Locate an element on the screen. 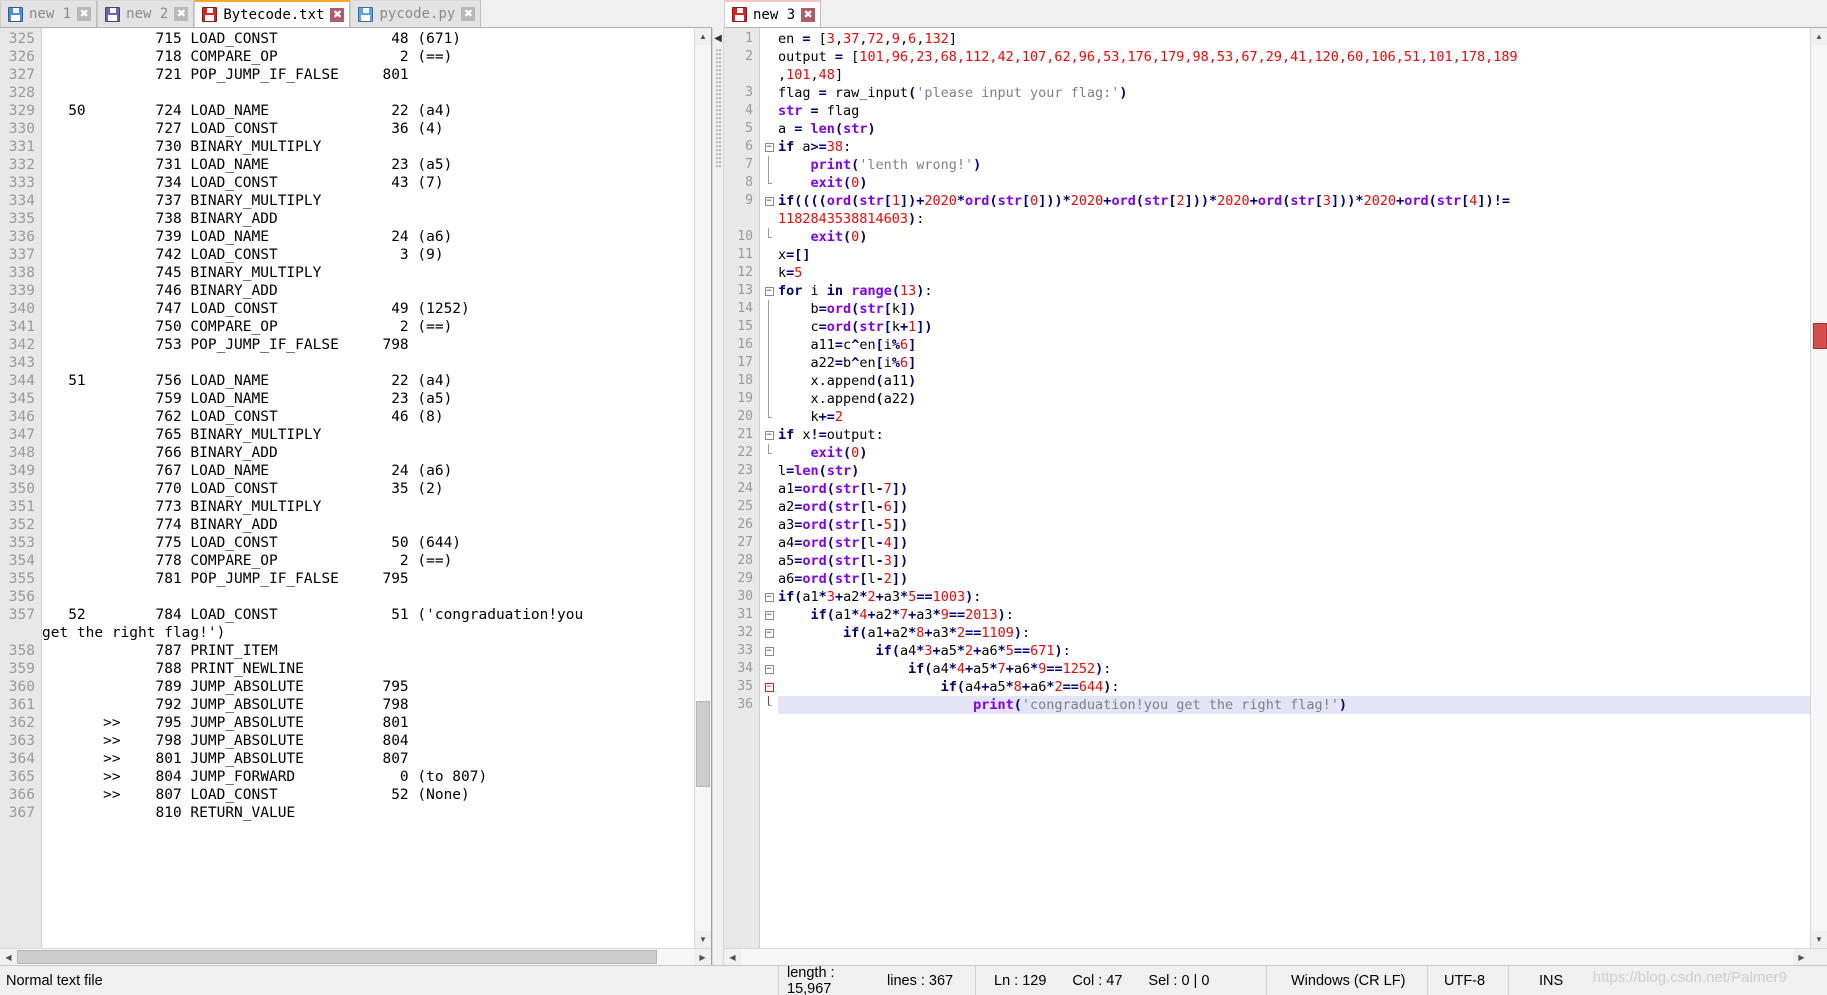 The height and width of the screenshot is (995, 1827). code-folding-margin: − − − − − − − − − − is located at coordinates (769, 488).